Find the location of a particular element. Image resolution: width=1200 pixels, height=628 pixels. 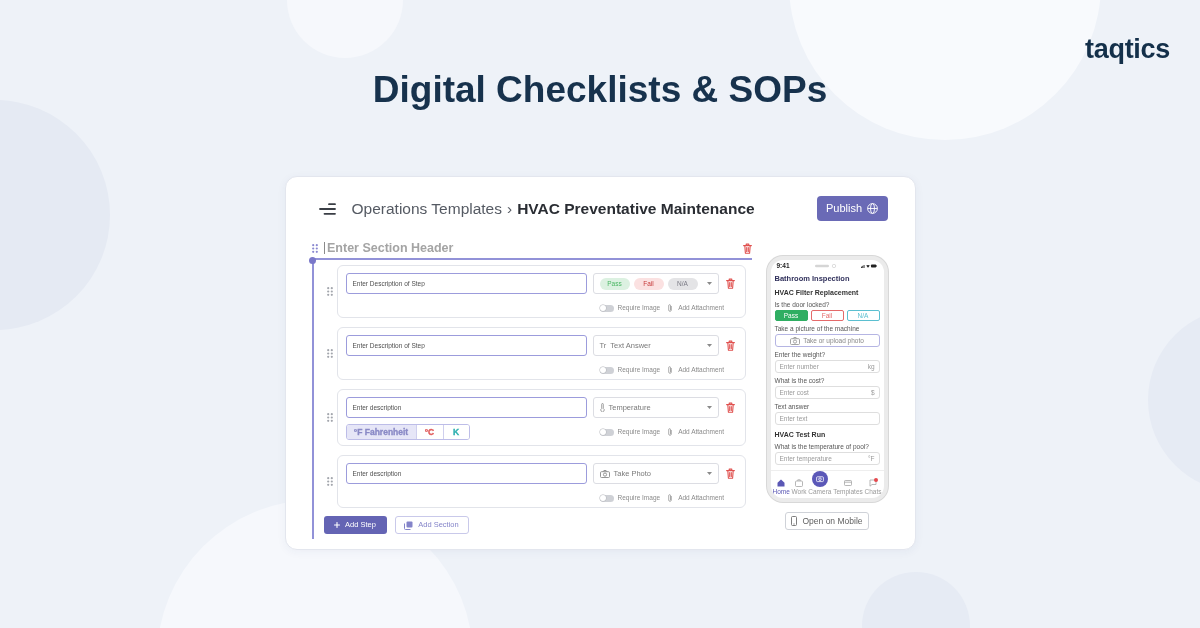

globe-icon is located at coordinates (873, 208).